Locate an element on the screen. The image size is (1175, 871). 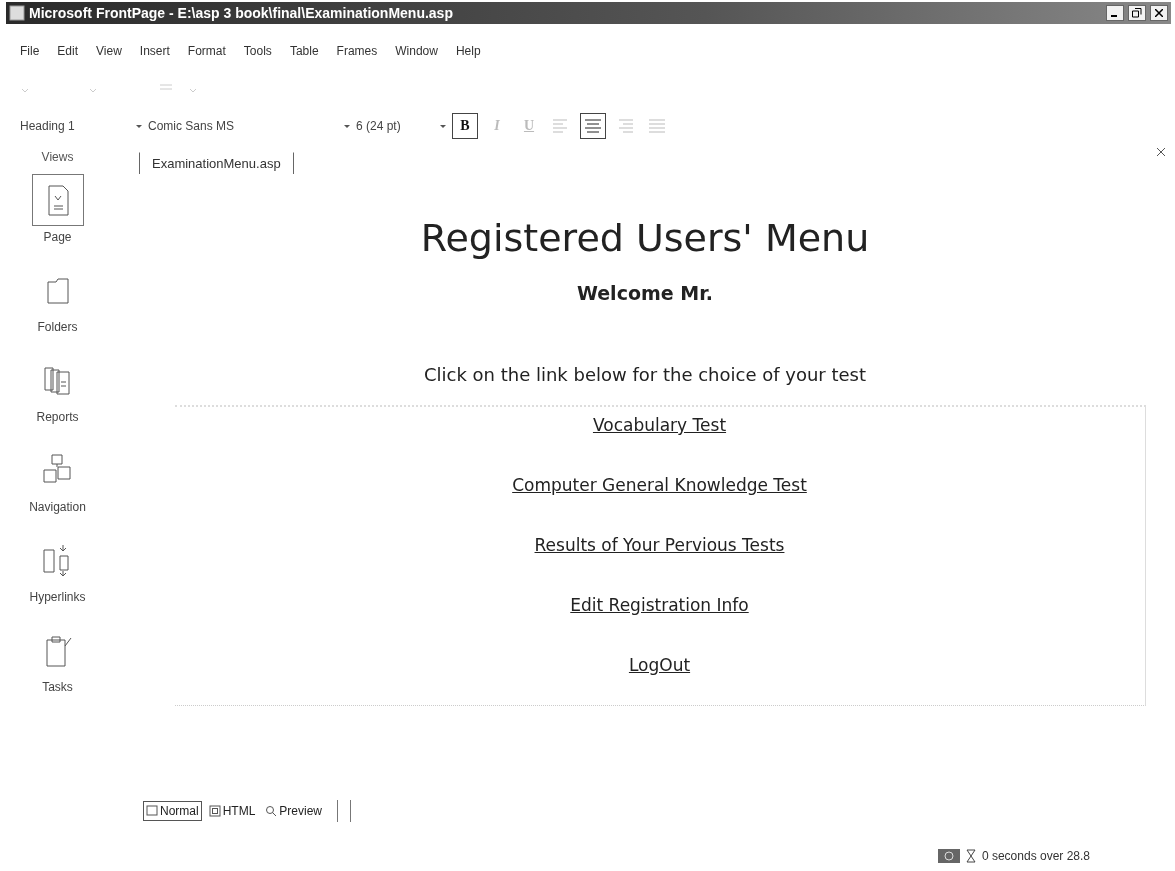
restore-icon is located at coordinates (1137, 13).